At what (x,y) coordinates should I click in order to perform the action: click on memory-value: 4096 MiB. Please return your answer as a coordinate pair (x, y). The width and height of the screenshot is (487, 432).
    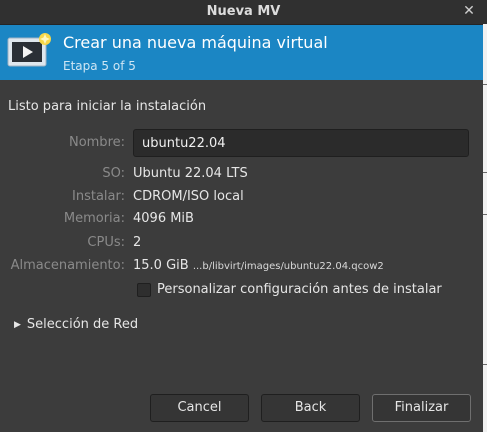
    Looking at the image, I should click on (163, 218).